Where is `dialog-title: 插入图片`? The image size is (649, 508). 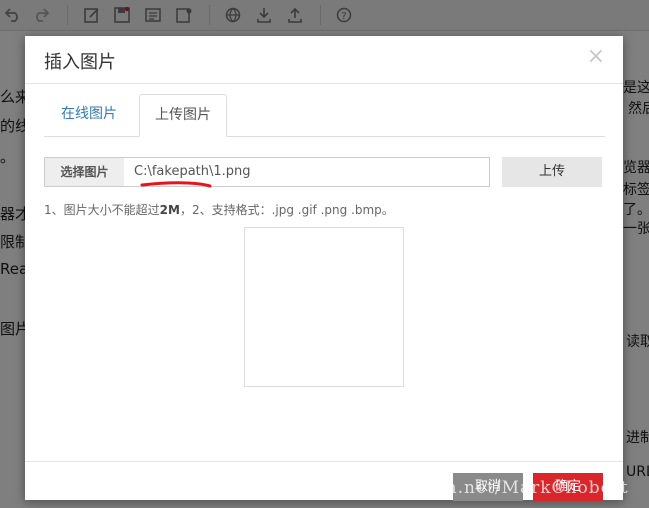 dialog-title: 插入图片 is located at coordinates (80, 62).